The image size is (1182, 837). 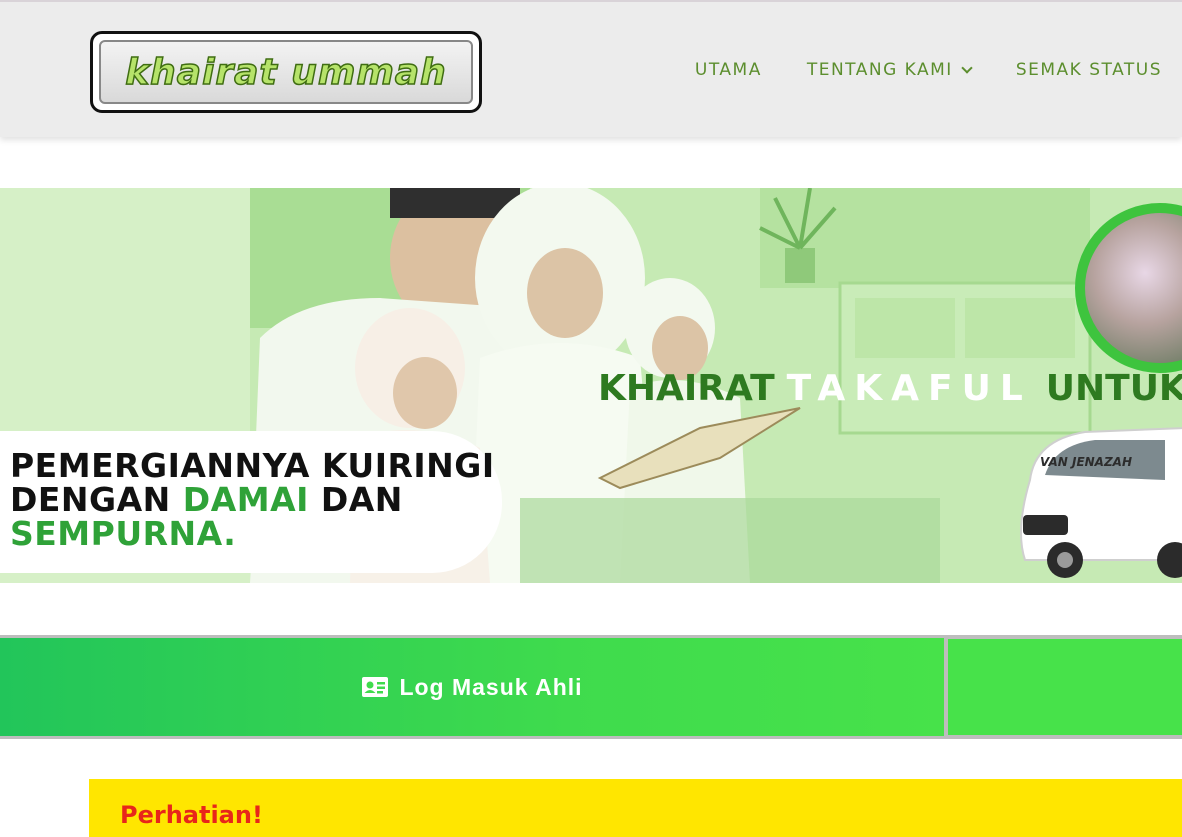 I want to click on id-card-icon, so click(x=375, y=687).